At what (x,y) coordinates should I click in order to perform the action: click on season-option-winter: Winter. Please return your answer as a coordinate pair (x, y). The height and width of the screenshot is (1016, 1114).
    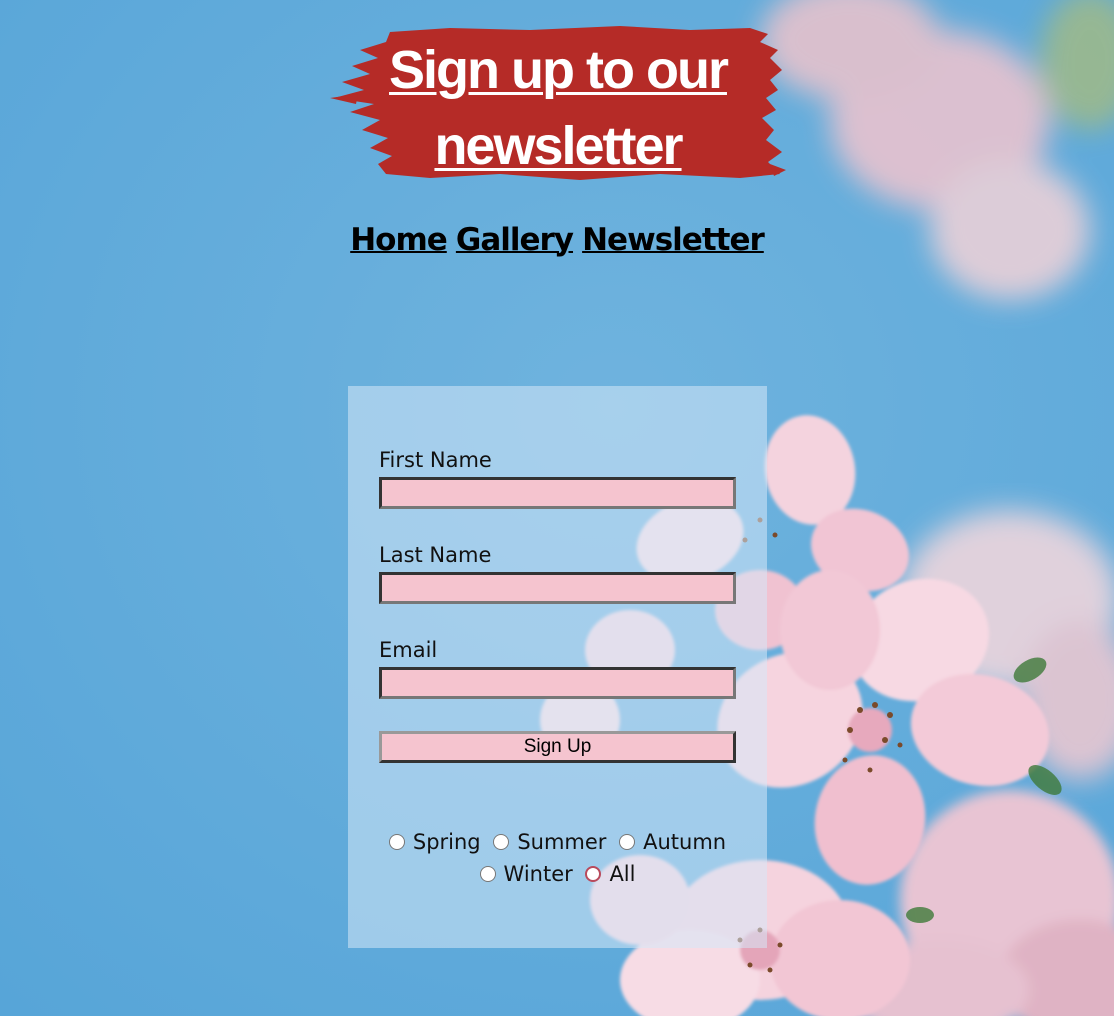
    Looking at the image, I should click on (526, 874).